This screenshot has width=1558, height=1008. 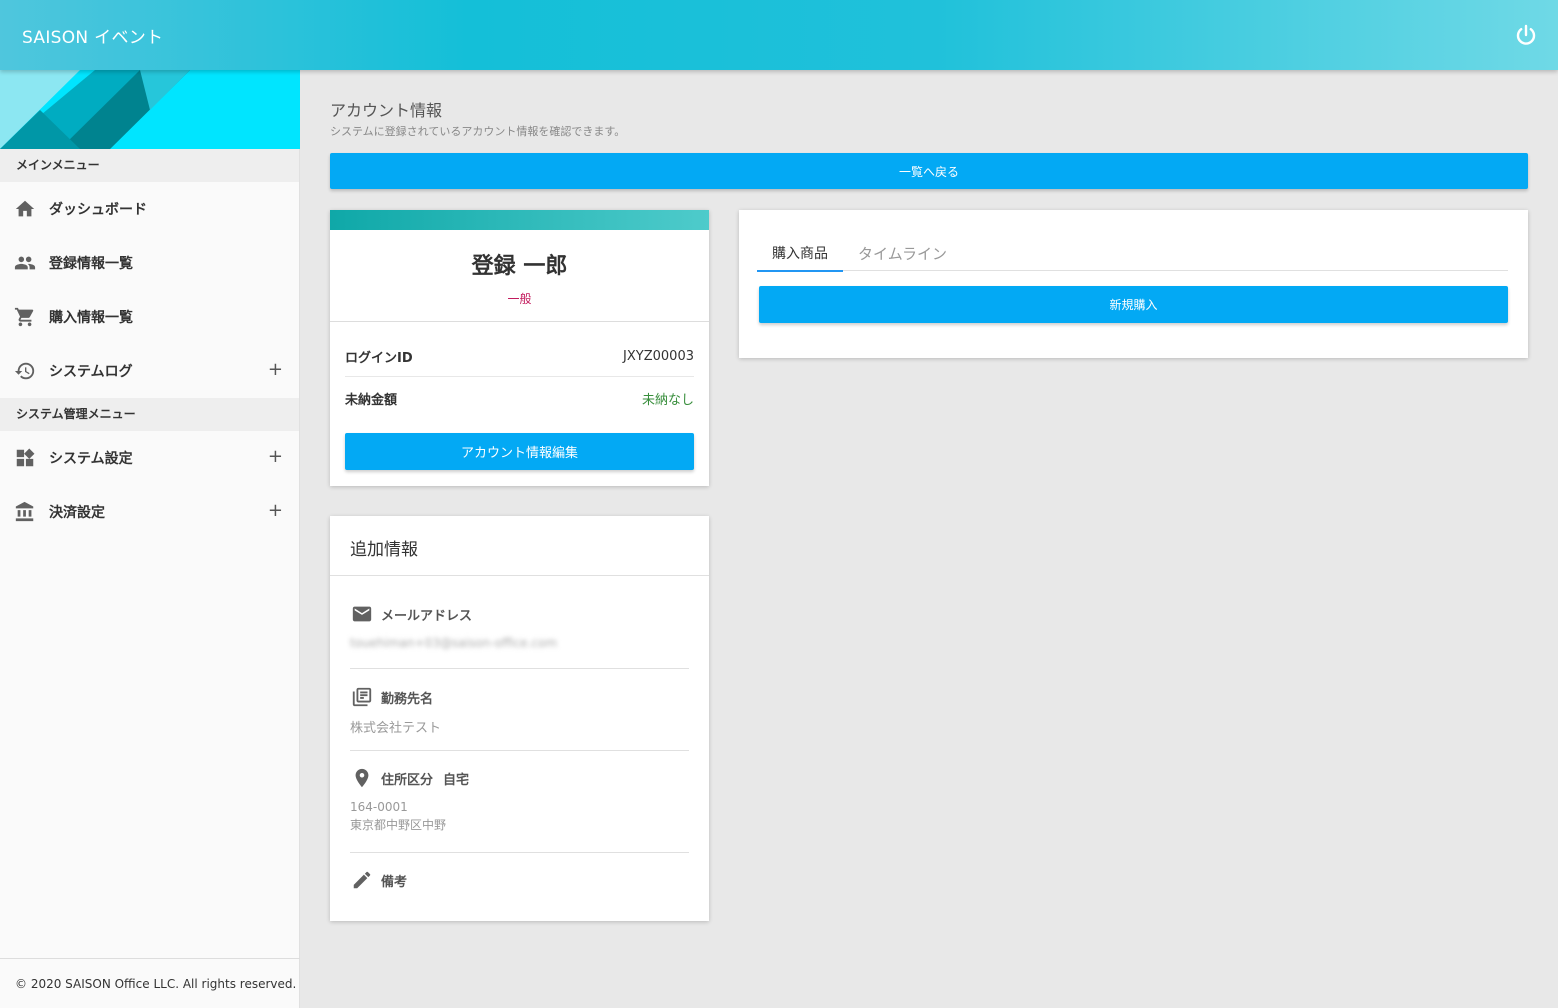 I want to click on pencil-icon, so click(x=362, y=880).